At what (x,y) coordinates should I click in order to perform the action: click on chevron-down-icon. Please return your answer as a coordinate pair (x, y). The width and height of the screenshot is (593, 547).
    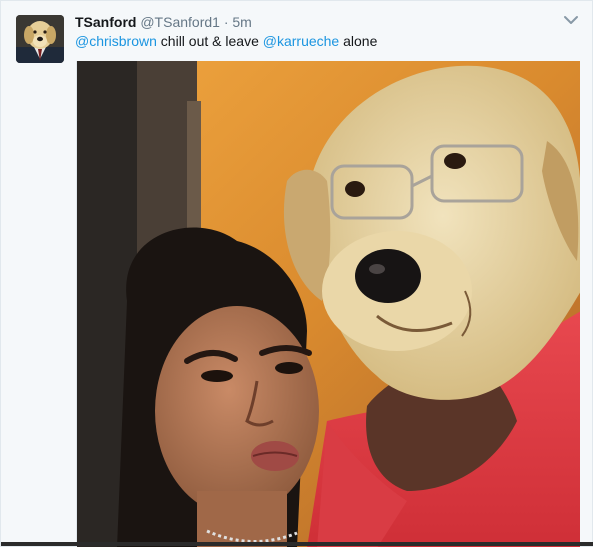
    Looking at the image, I should click on (571, 20).